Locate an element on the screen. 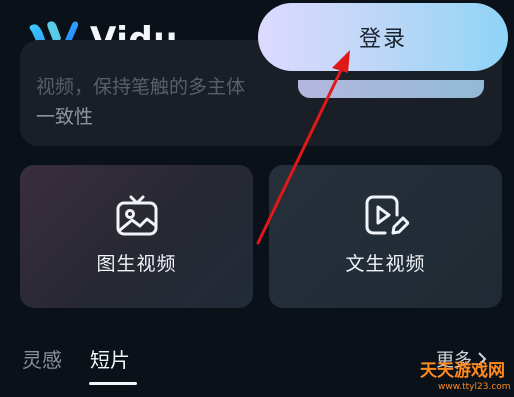 The width and height of the screenshot is (514, 397). login-button: 登录 is located at coordinates (383, 37).